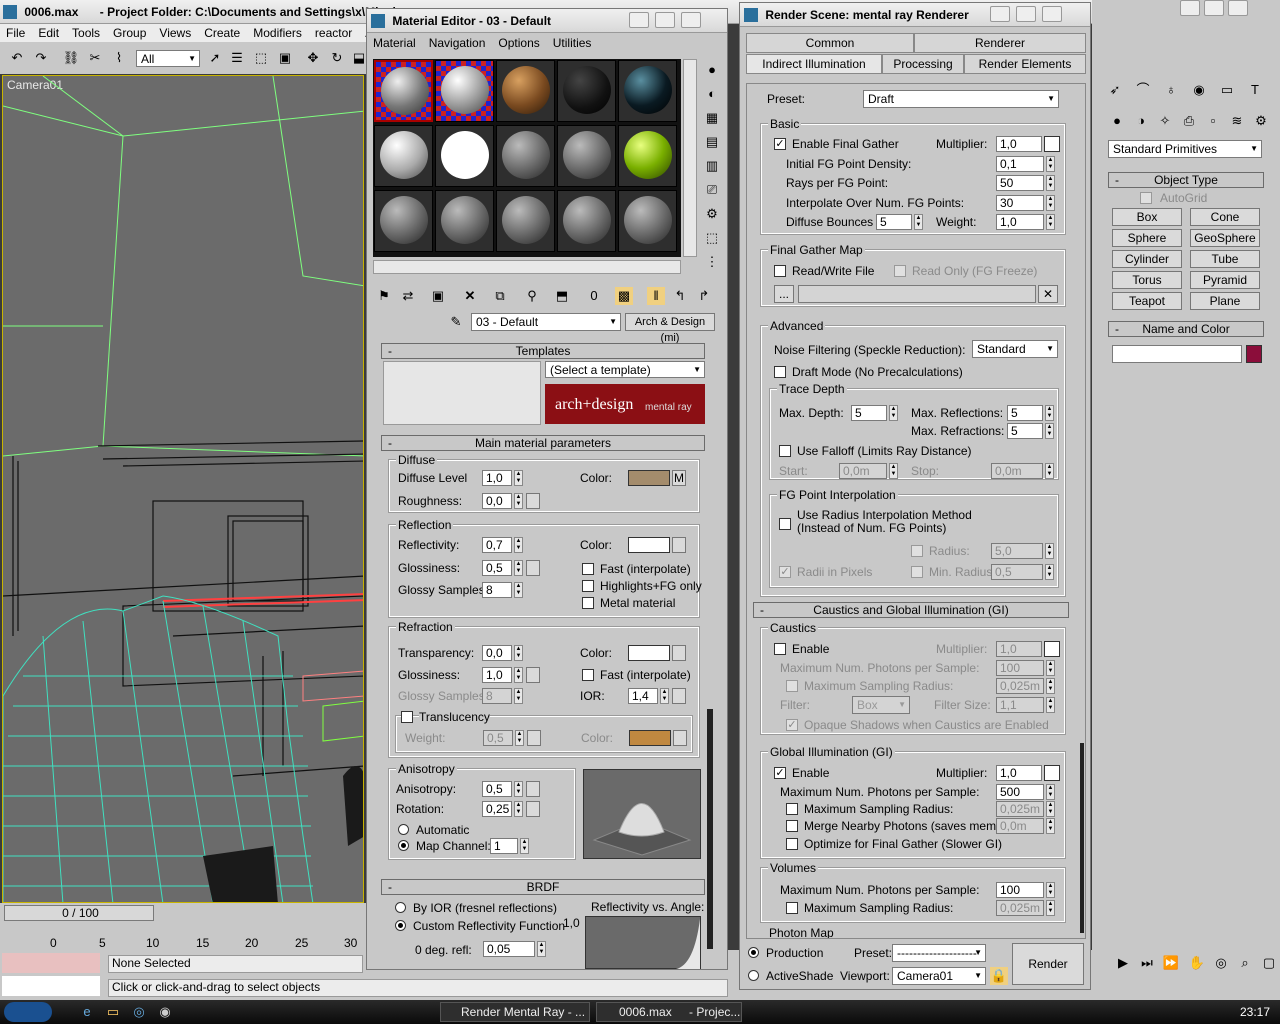  I want to click on quicklaunch-ie-icon: e, so click(87, 1012).